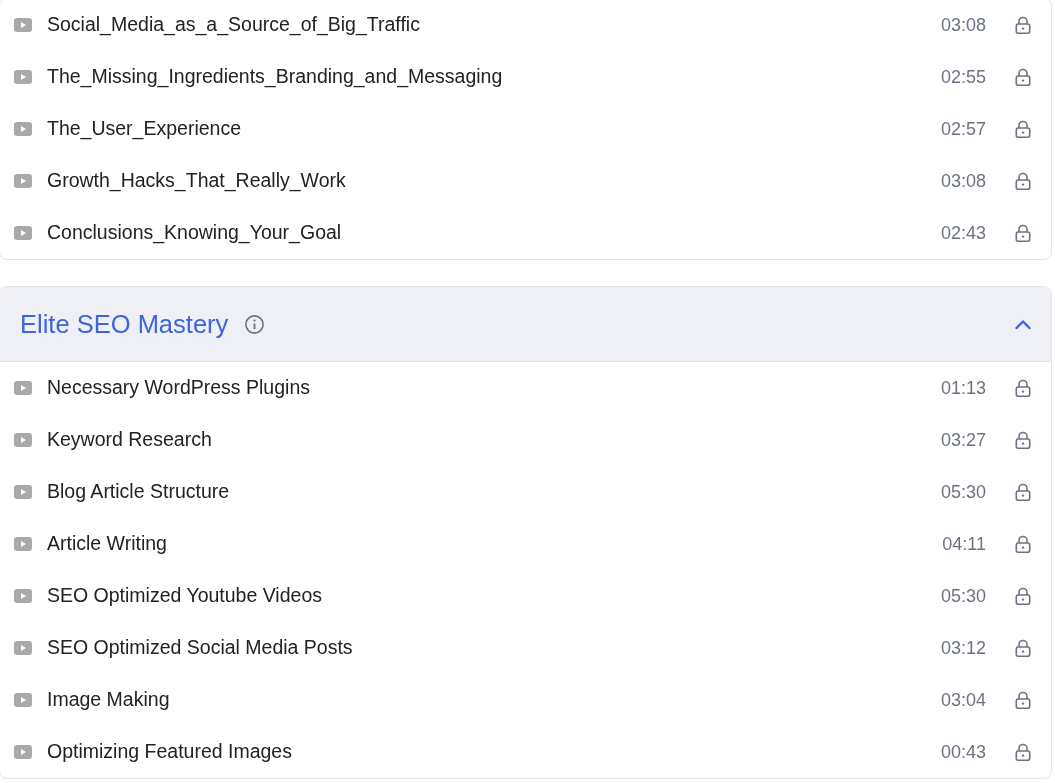  Describe the element at coordinates (963, 752) in the screenshot. I see `lesson-duration: 00:43` at that location.